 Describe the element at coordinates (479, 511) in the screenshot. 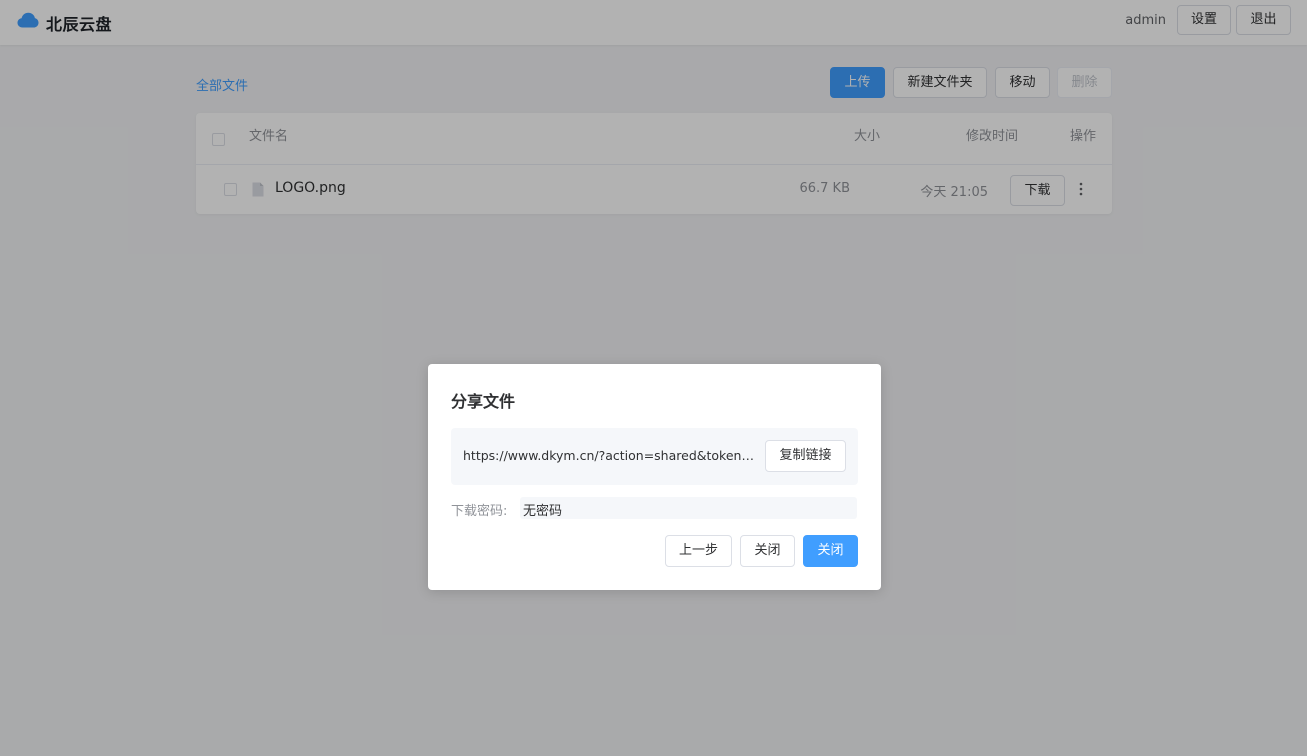

I see `download-password-label: 下载密码:` at that location.